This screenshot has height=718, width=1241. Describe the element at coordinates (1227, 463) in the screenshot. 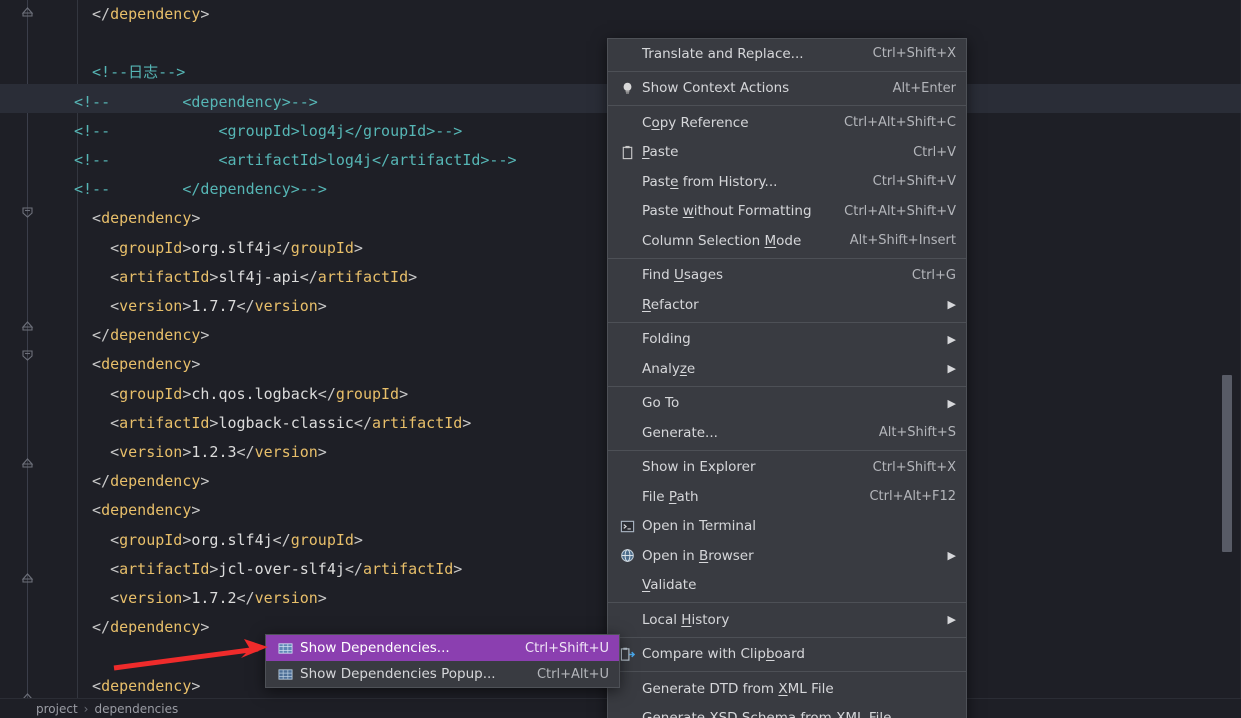

I see `editor-scrollbar-thumb` at that location.